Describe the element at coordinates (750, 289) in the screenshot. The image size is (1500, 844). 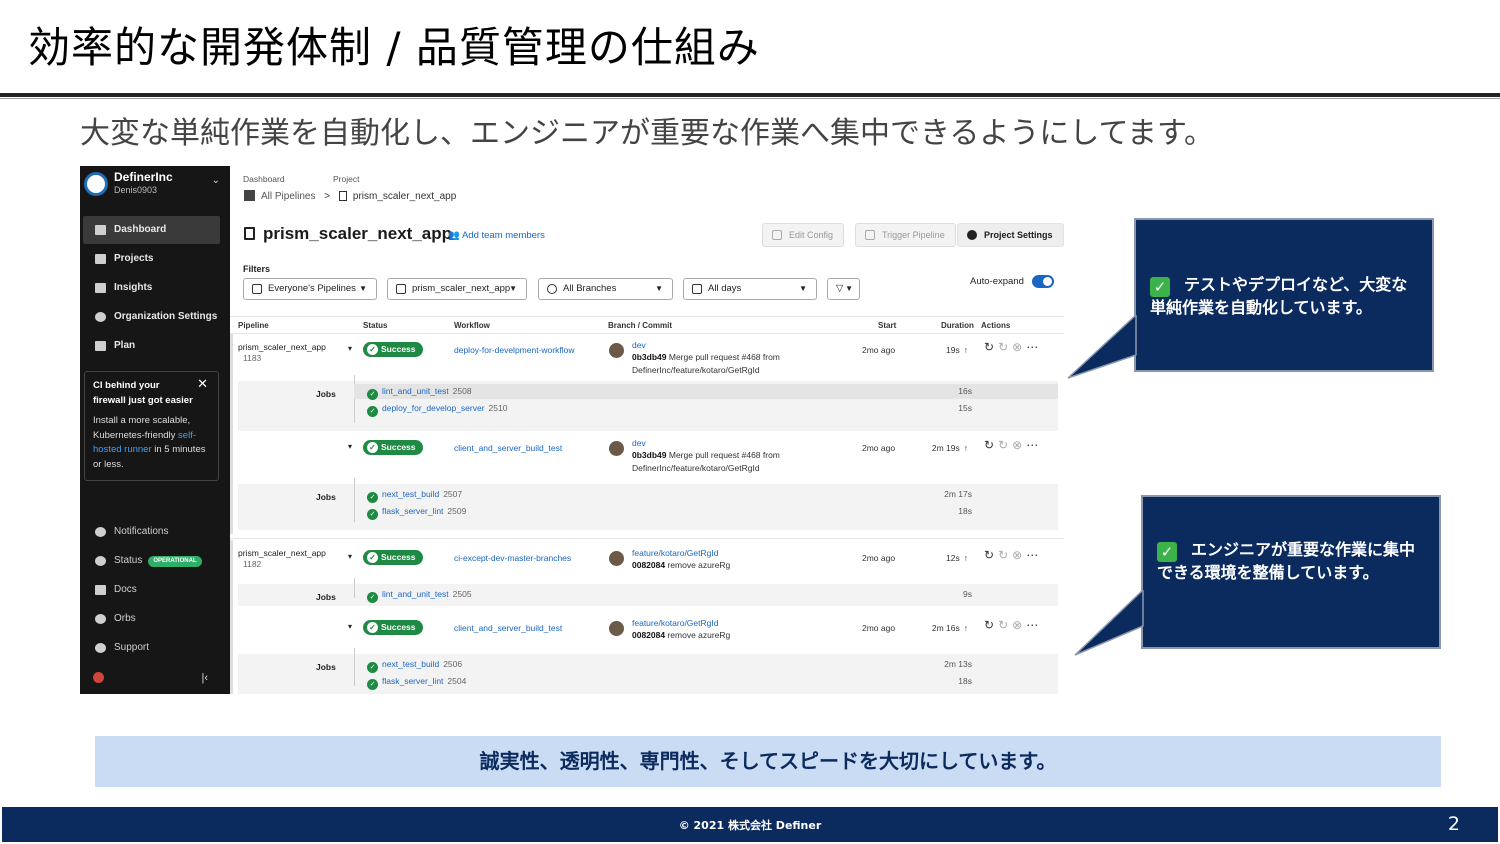
I see `days-filter-select: All days ▼` at that location.